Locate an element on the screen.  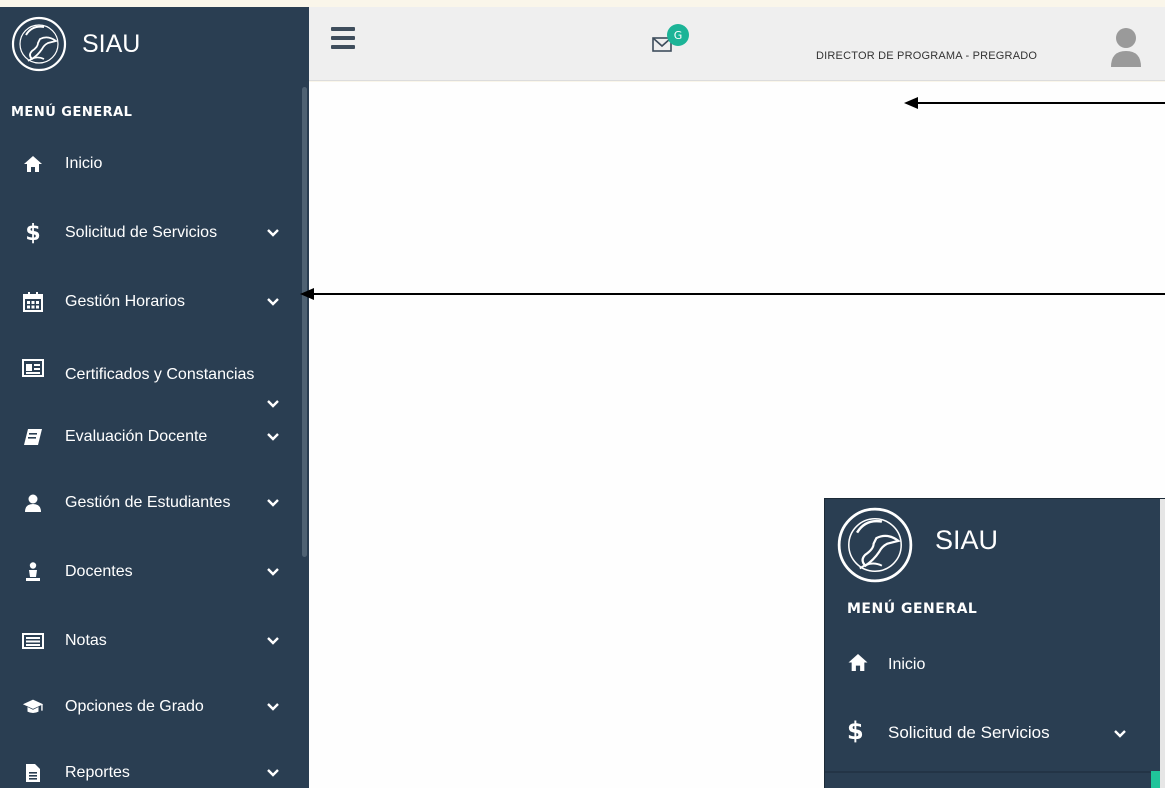
sidebar-item-label: Gestión de Estudiantes is located at coordinates (148, 502).